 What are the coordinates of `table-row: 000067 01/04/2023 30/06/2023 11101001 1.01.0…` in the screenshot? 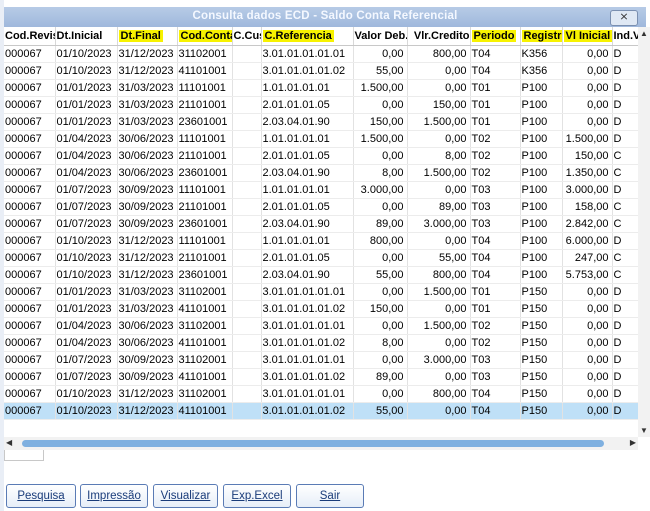 It's located at (321, 139).